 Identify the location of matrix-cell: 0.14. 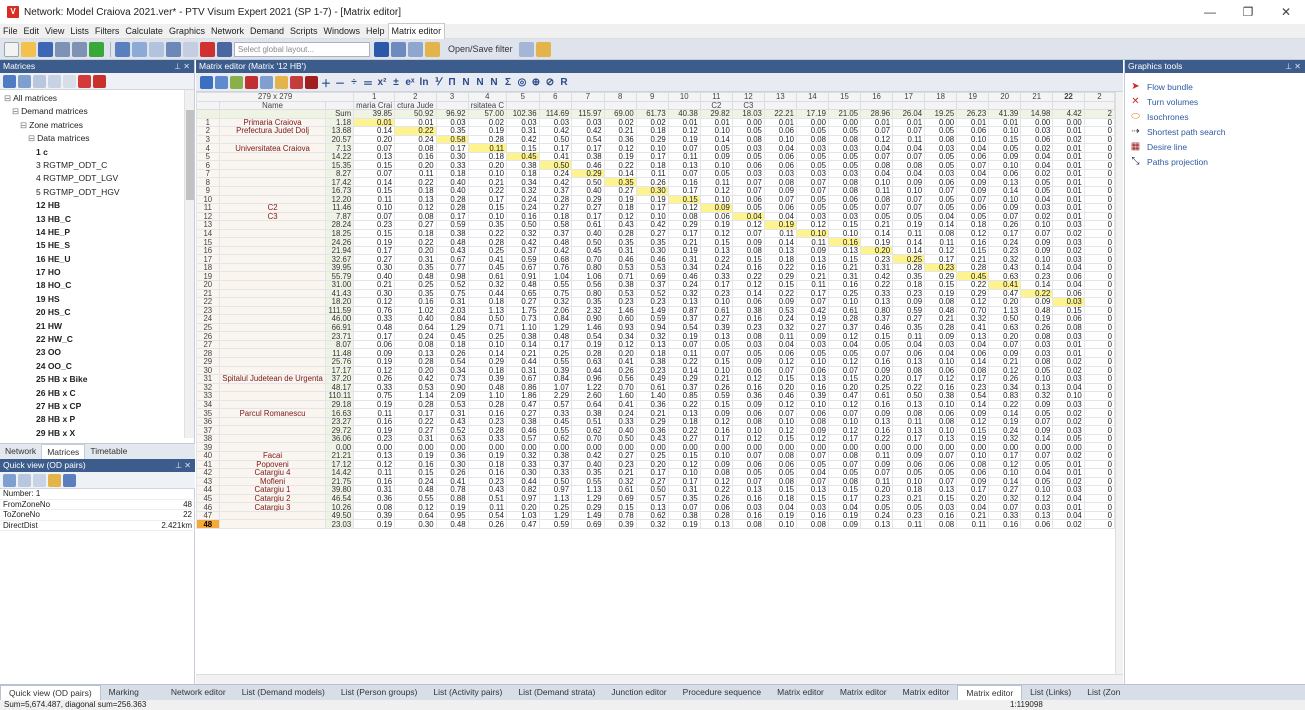
(877, 233).